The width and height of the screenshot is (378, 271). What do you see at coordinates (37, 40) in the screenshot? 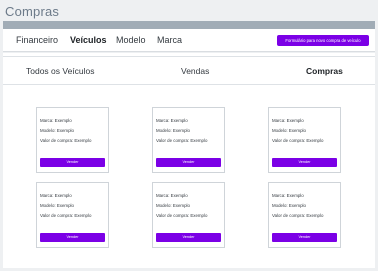
I see `nav-item-financeiro: Financeiro` at bounding box center [37, 40].